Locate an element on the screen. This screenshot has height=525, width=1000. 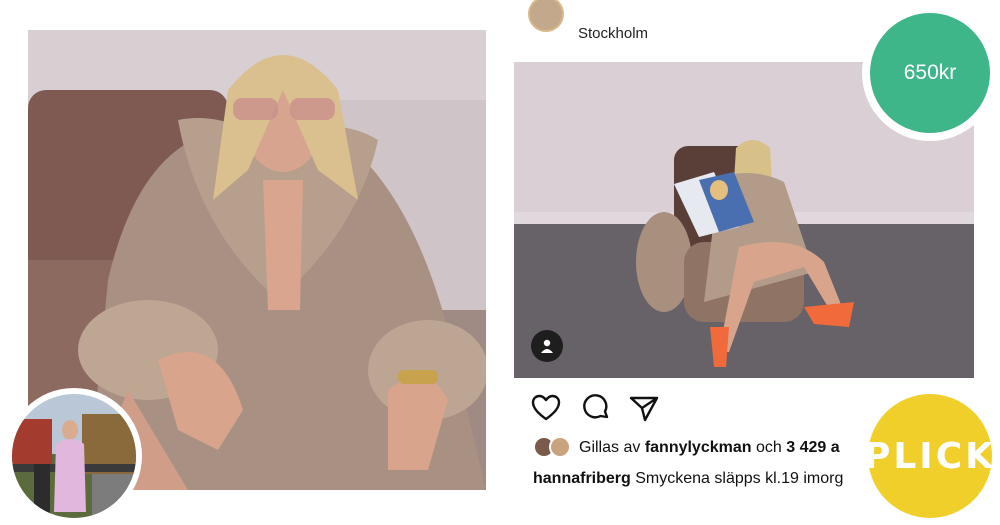
liked-by-conj: och is located at coordinates (768, 447).